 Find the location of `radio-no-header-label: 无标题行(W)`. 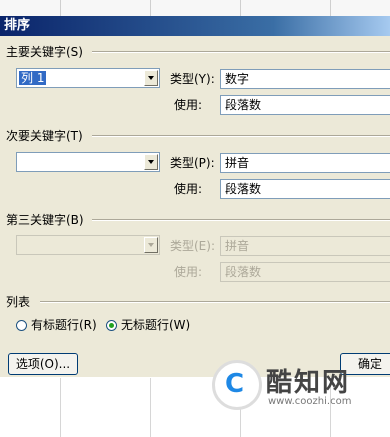

radio-no-header-label: 无标题行(W) is located at coordinates (156, 325).